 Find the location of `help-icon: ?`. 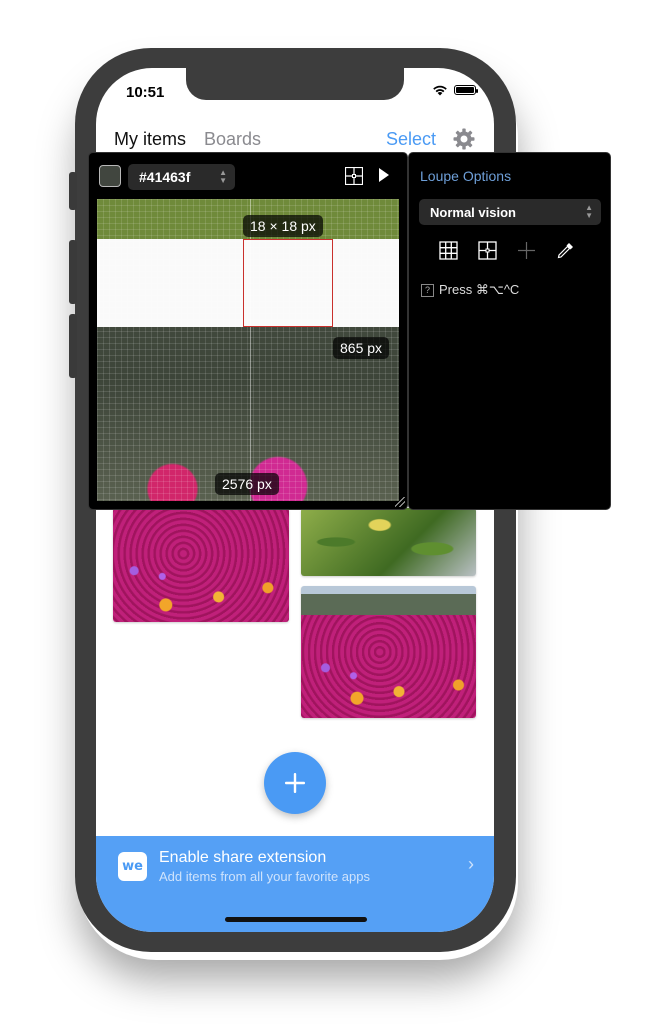

help-icon: ? is located at coordinates (427, 290).